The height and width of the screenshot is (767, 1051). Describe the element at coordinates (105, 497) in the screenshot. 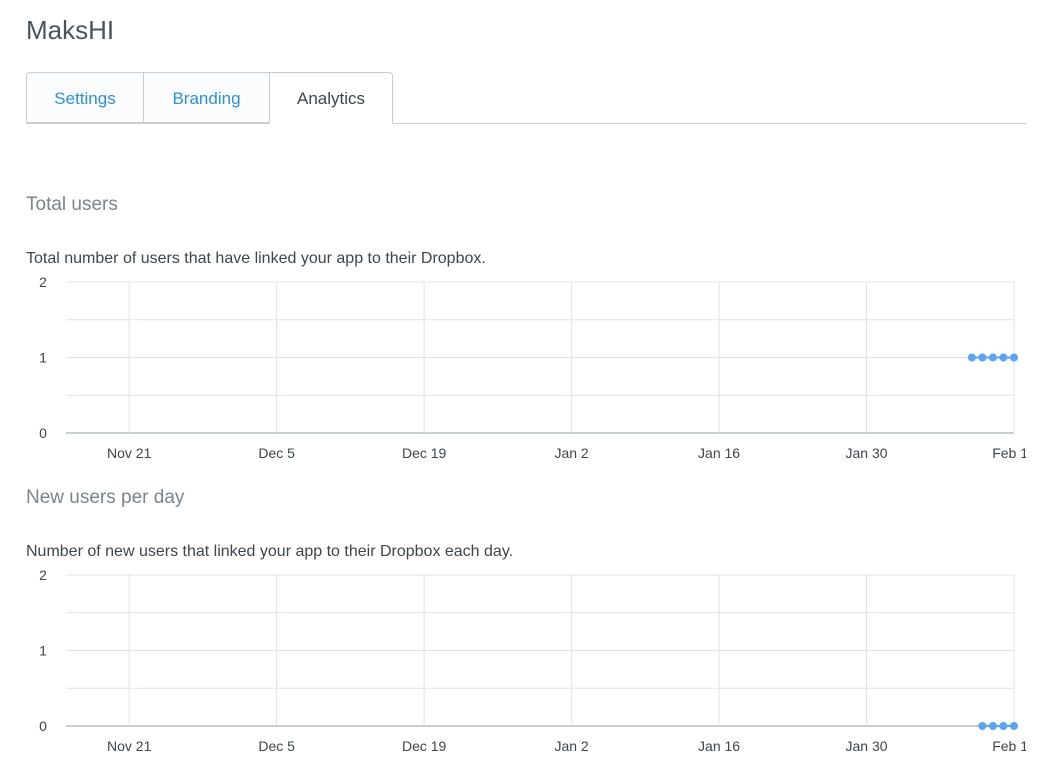

I see `new-users-title: New users per day` at that location.